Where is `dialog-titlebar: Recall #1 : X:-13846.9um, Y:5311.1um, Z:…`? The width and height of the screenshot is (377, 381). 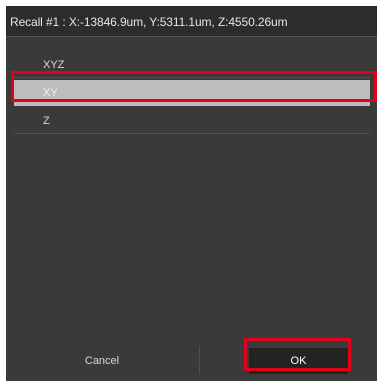
dialog-titlebar: Recall #1 : X:-13846.9um, Y:5311.1um, Z:… is located at coordinates (191, 21).